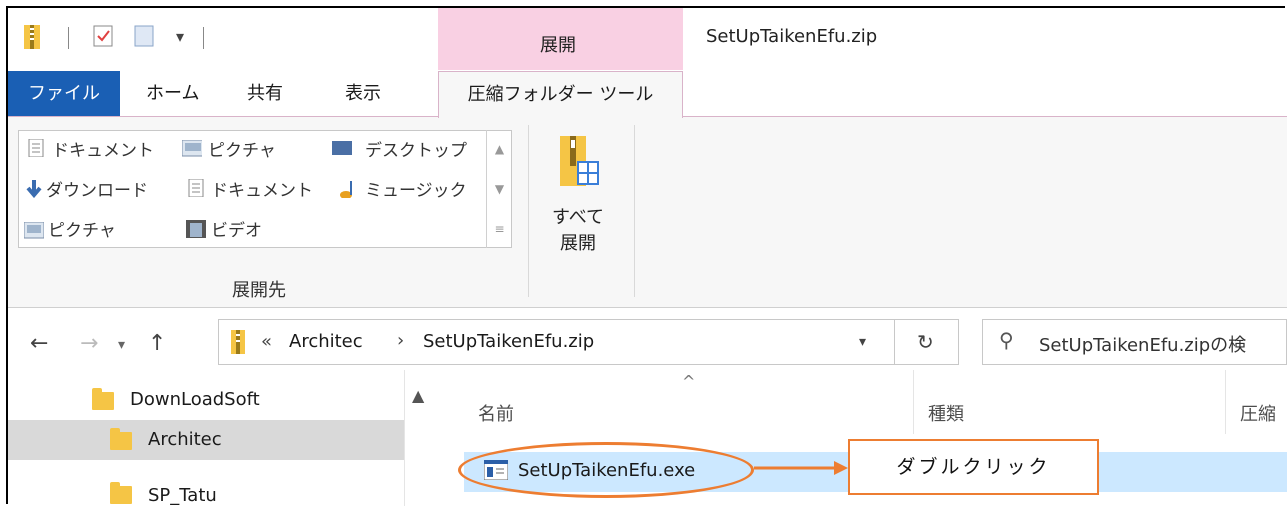  What do you see at coordinates (416, 151) in the screenshot?
I see `gallery-item-label: デスクトップ` at bounding box center [416, 151].